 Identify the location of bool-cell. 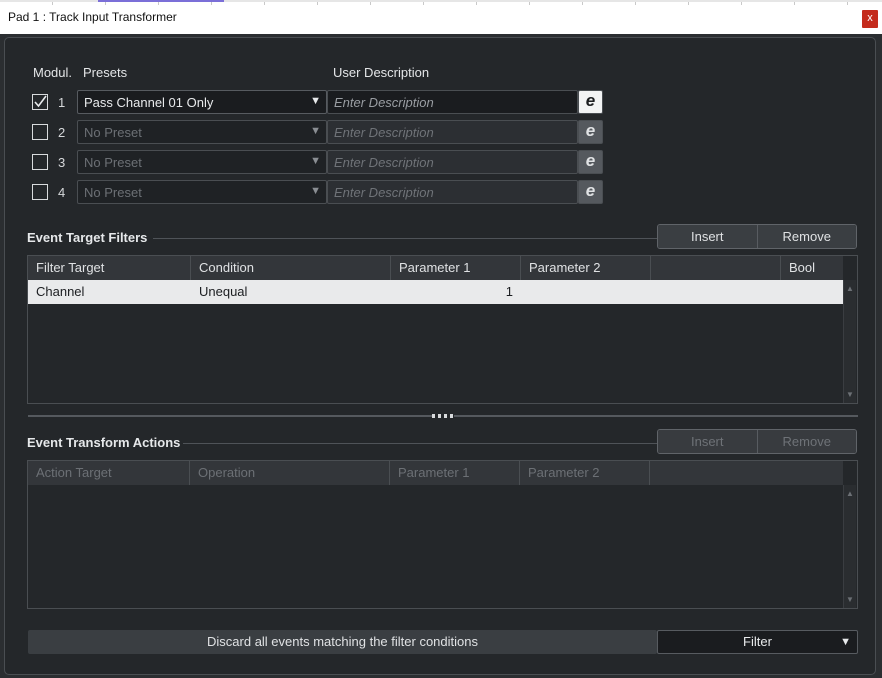
(800, 292).